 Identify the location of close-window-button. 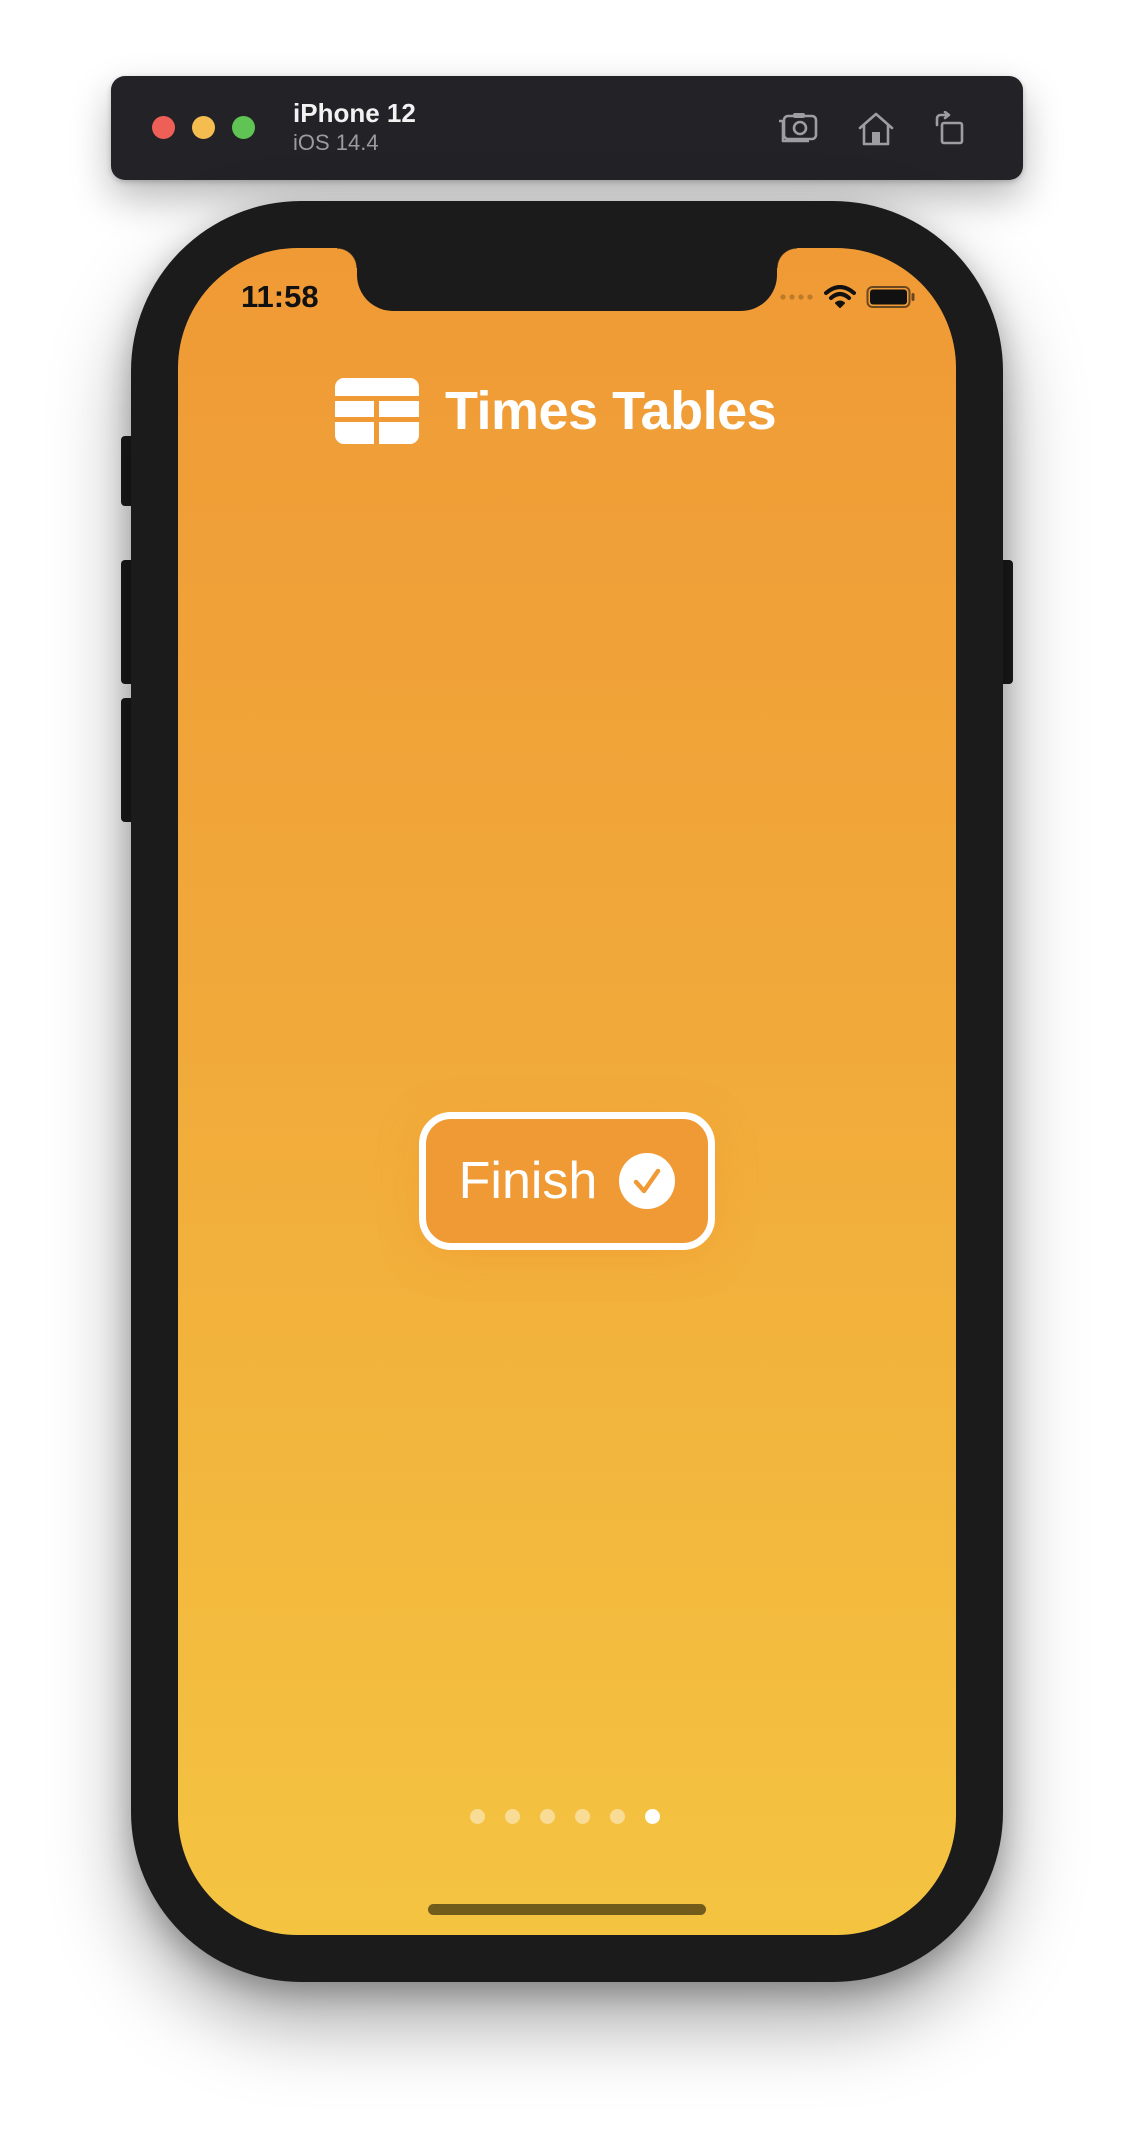
(163, 127).